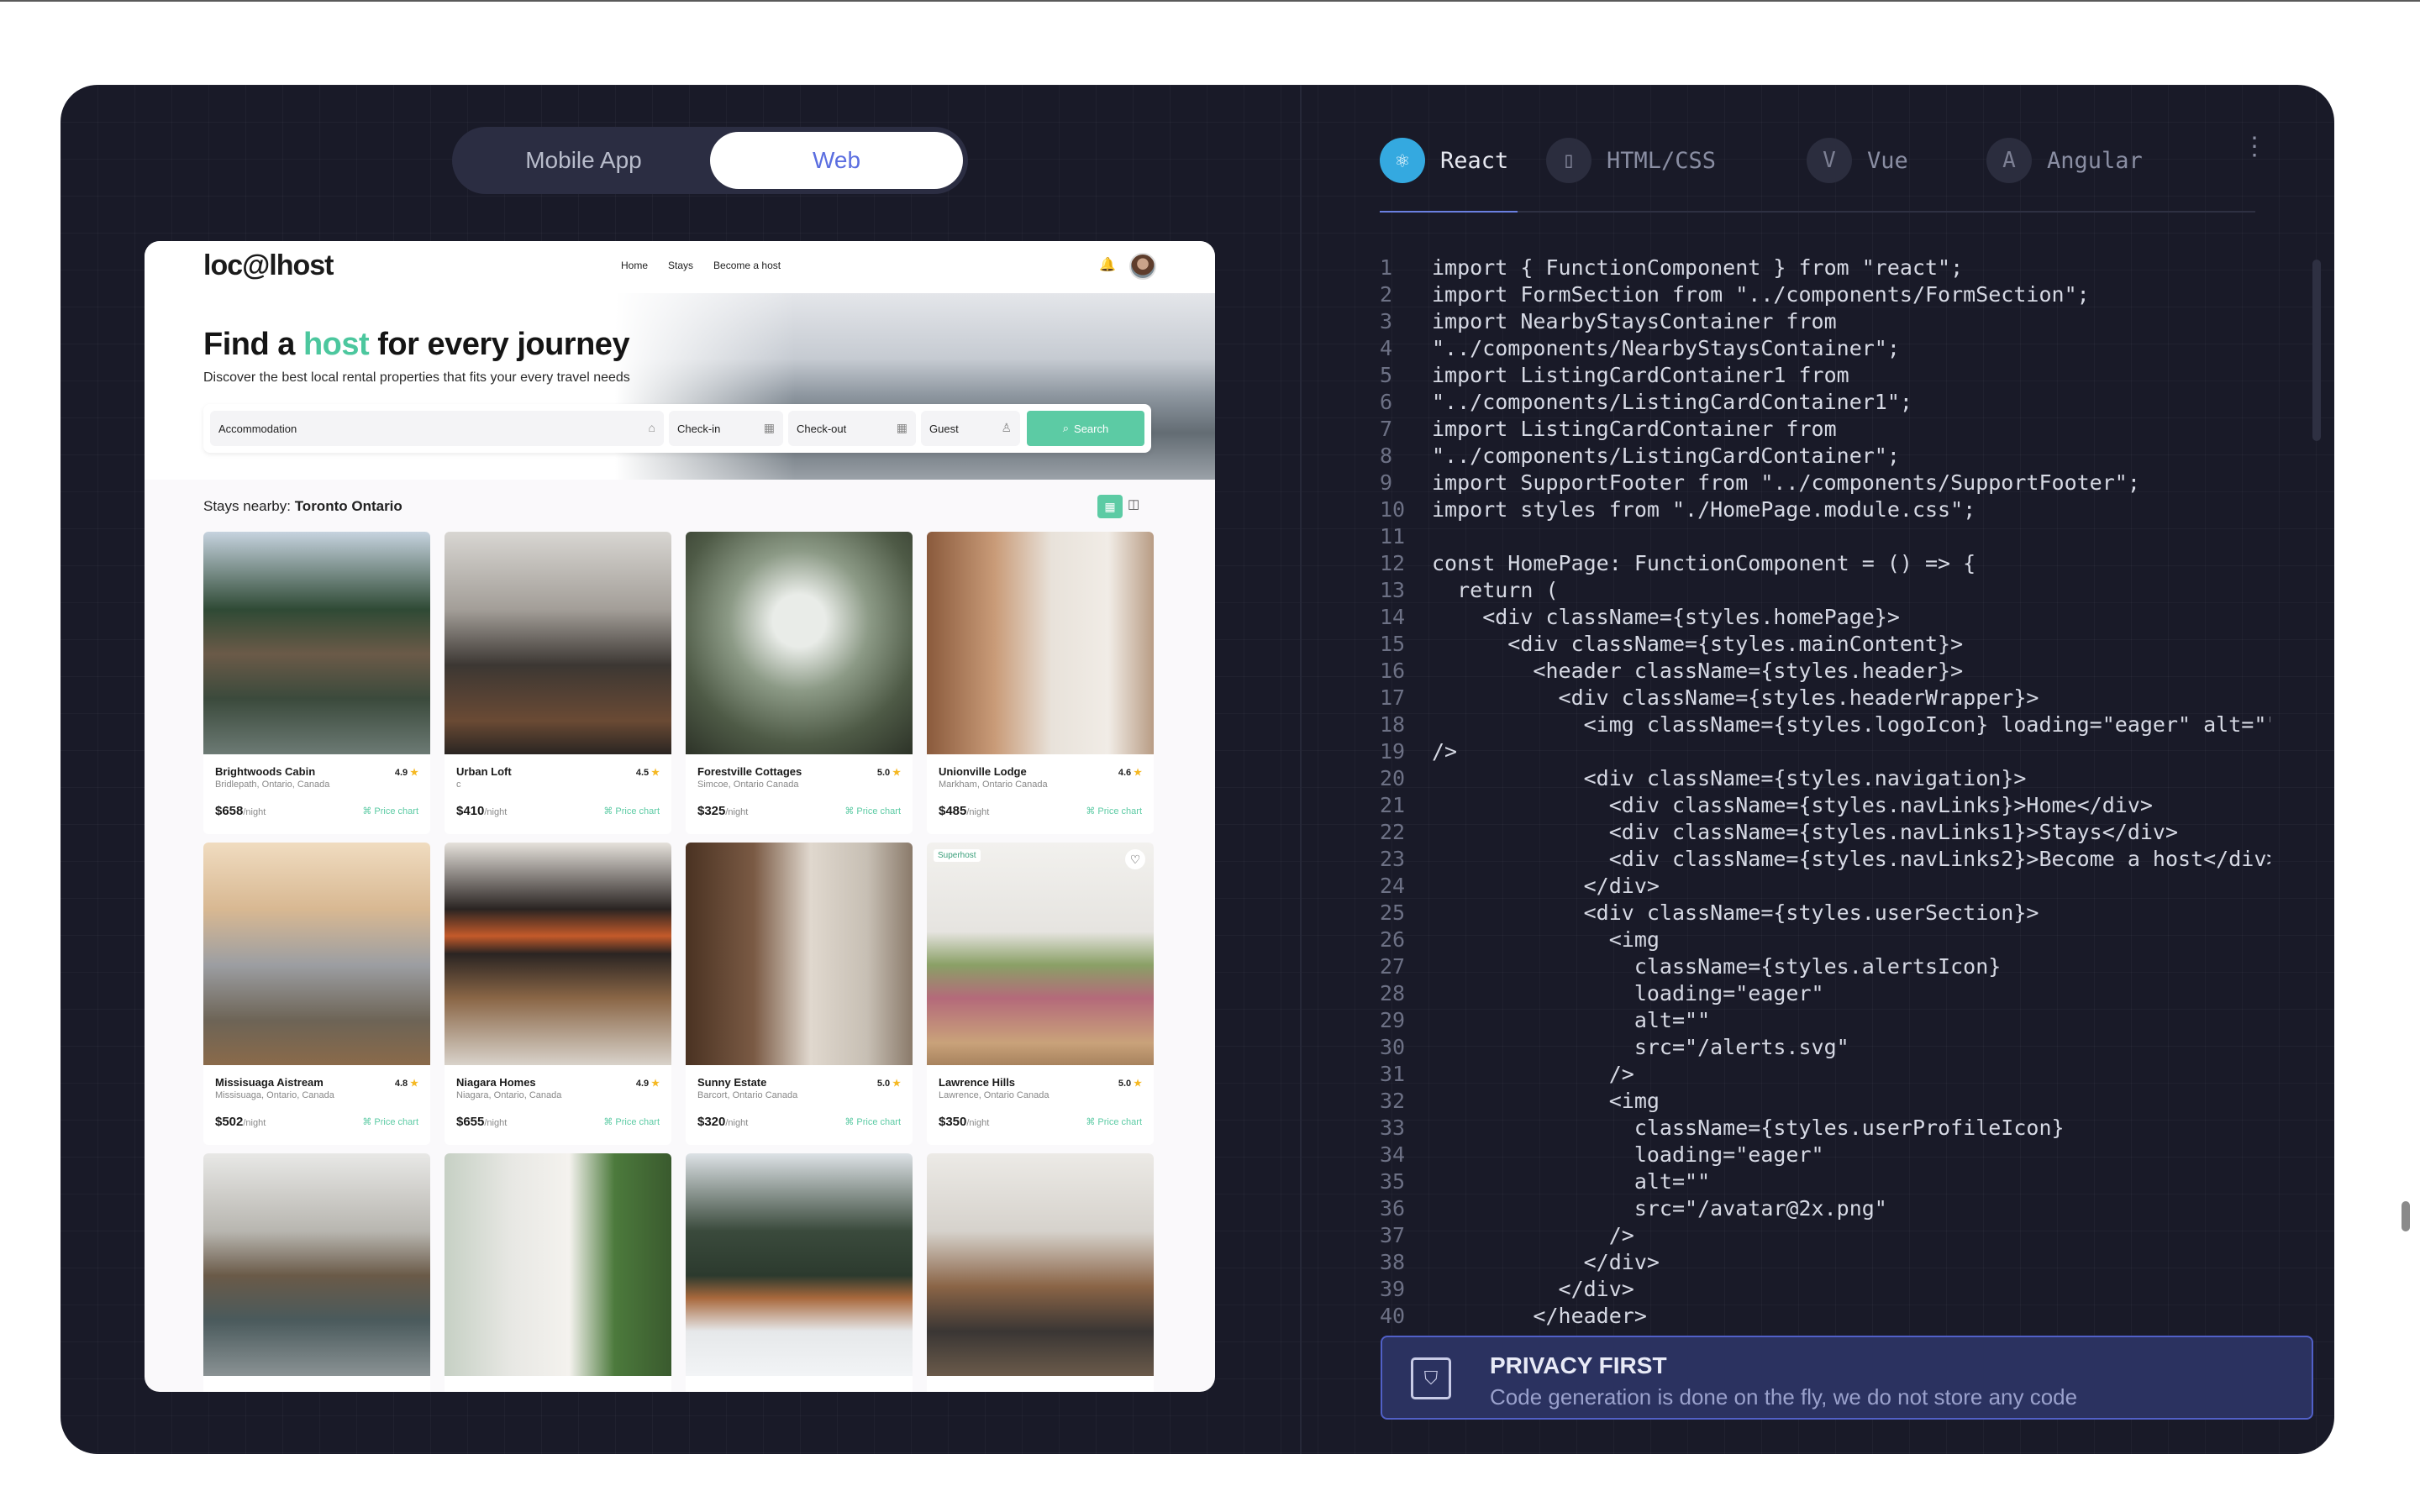  Describe the element at coordinates (1107, 265) in the screenshot. I see `bell-icon: 🔔` at that location.